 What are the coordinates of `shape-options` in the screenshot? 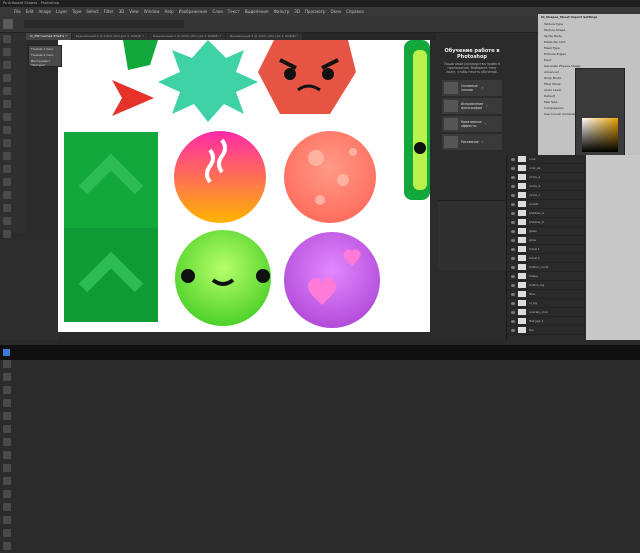 It's located at (104, 24).